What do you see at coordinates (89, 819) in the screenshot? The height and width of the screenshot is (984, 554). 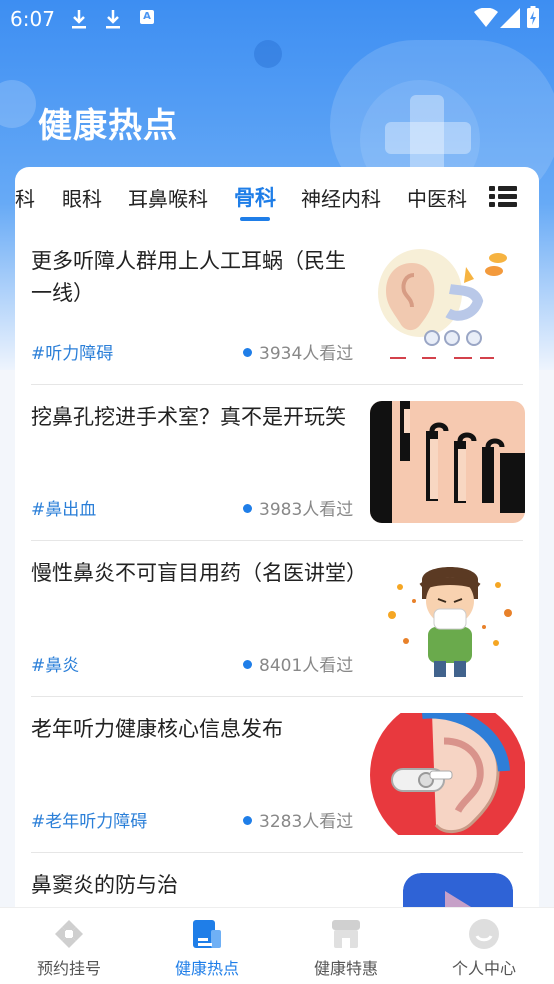 I see `article-tag: #老年听力障碍` at bounding box center [89, 819].